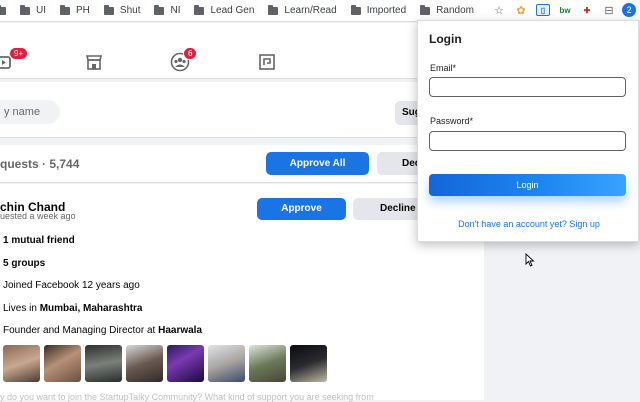  I want to click on bookmark-folder-random: Random, so click(447, 10).